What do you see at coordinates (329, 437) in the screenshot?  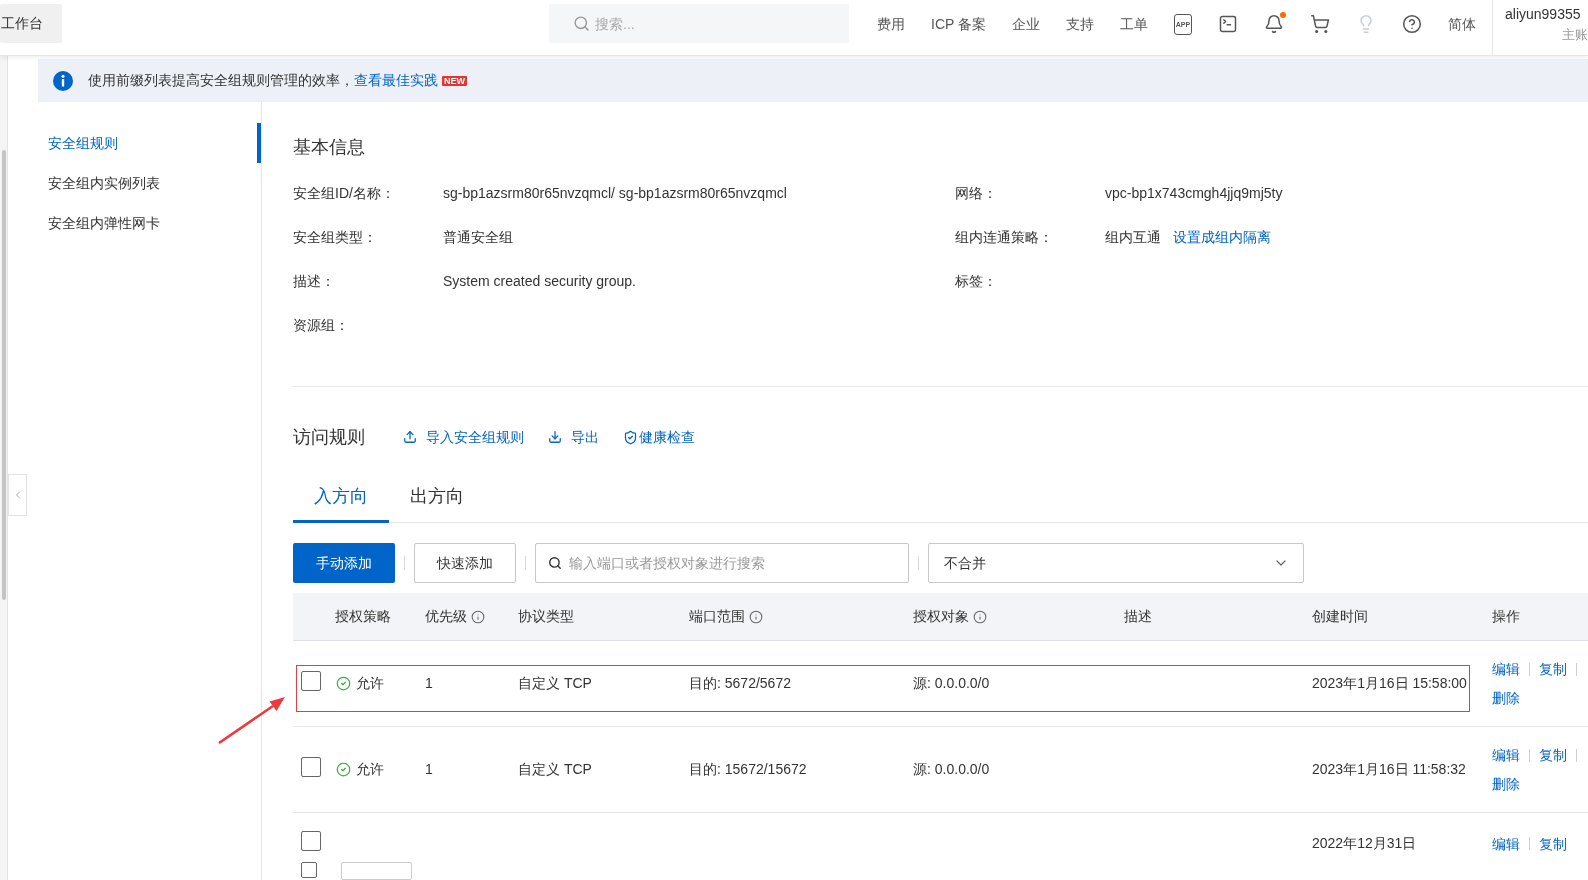 I see `section-title: 访问规则` at bounding box center [329, 437].